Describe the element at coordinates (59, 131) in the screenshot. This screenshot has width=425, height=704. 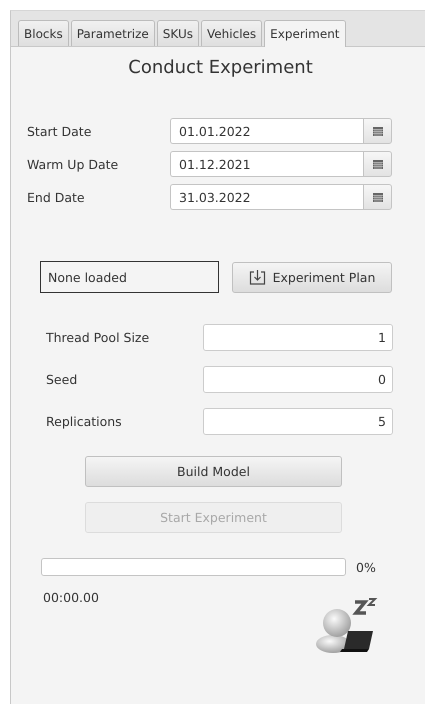
I see `field-label: Start Date` at that location.